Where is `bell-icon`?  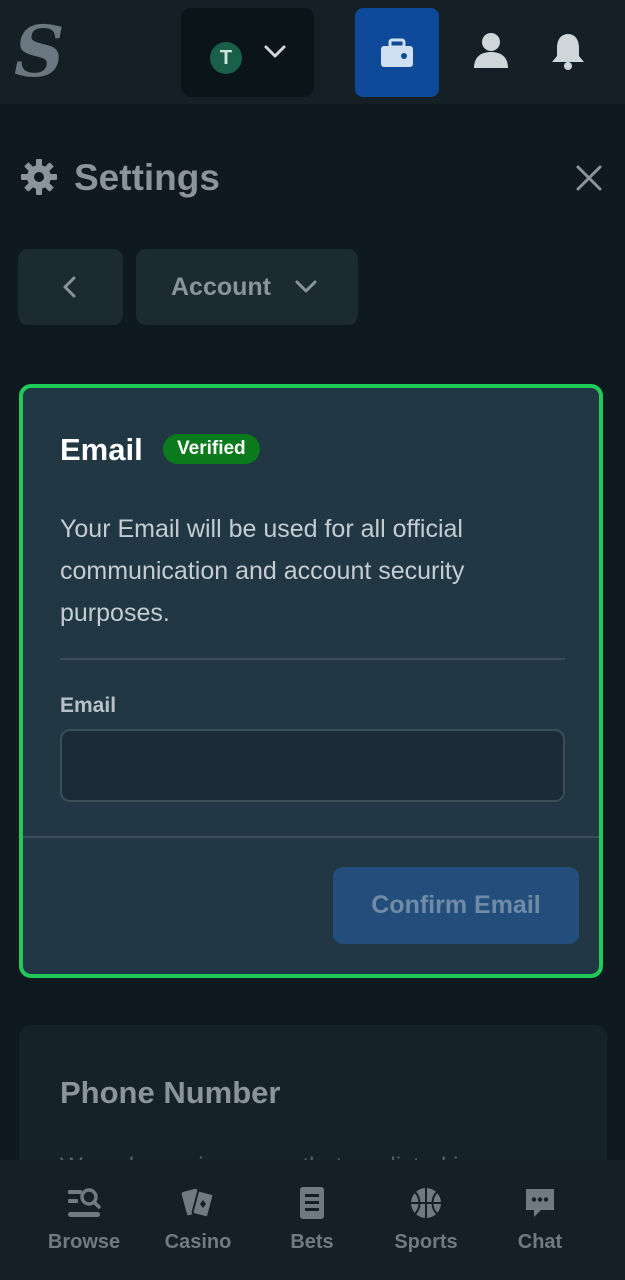
bell-icon is located at coordinates (568, 51).